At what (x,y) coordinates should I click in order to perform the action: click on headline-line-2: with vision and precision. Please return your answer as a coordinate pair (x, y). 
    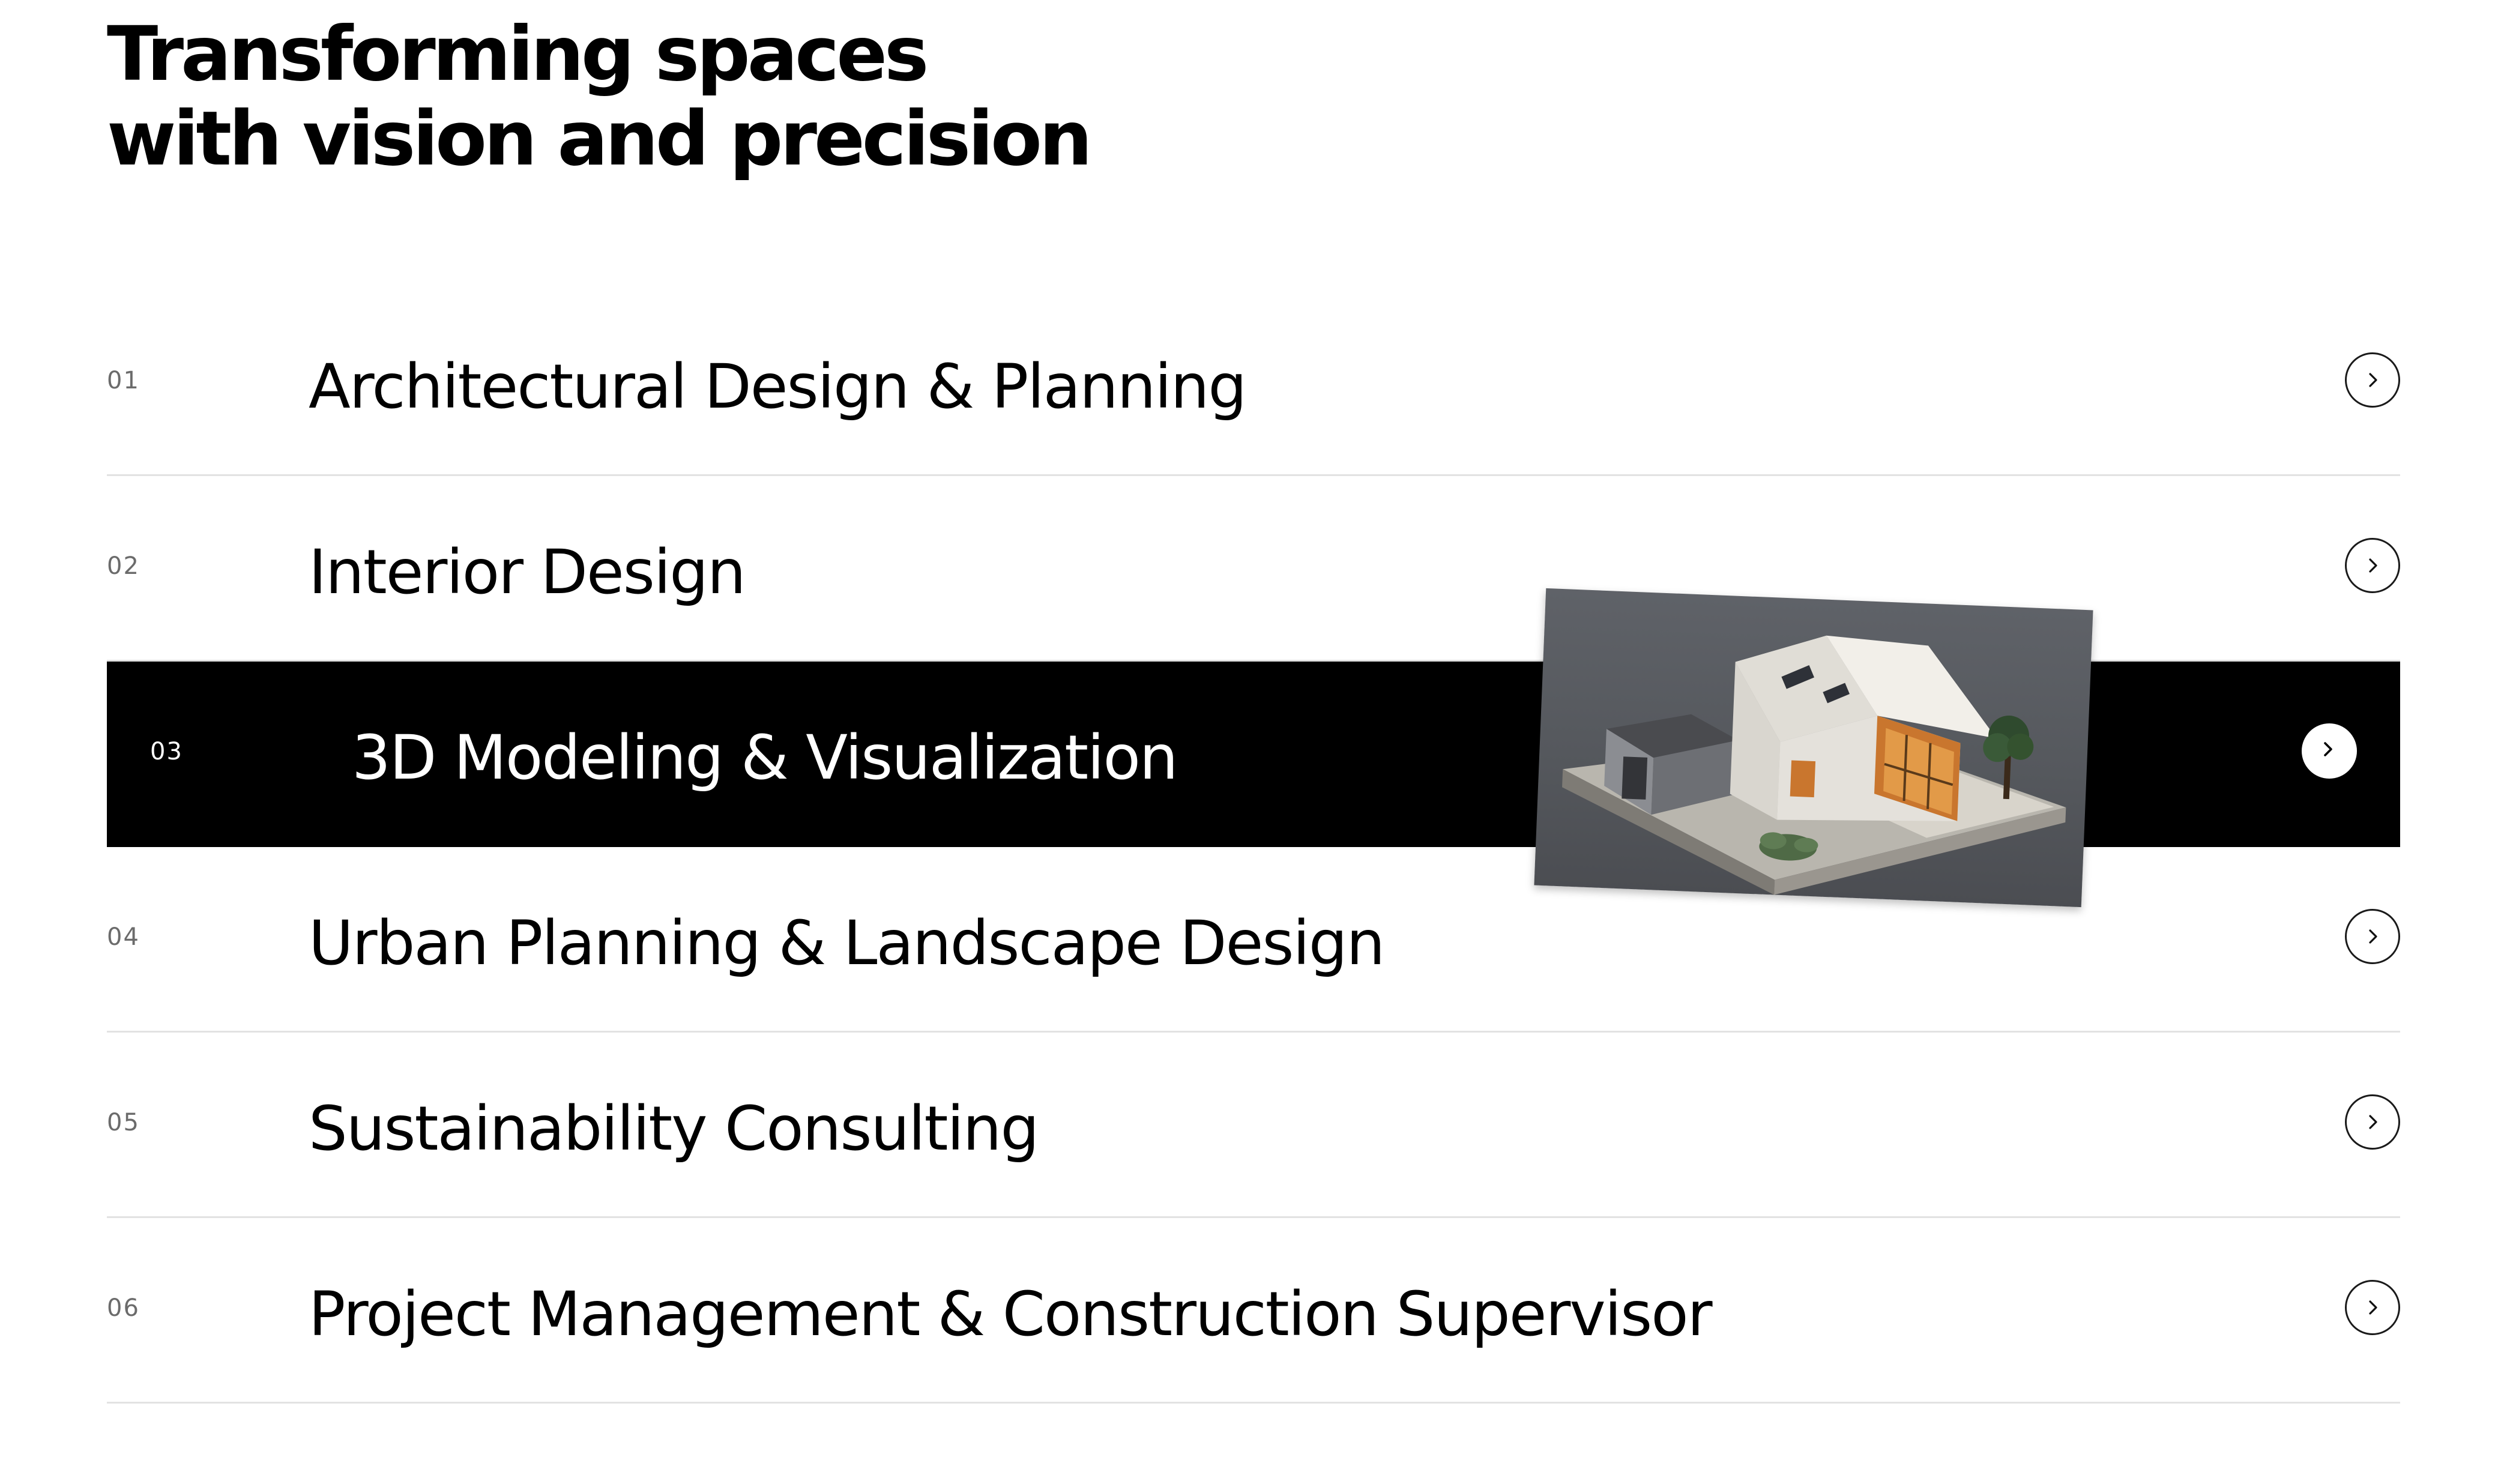
    Looking at the image, I should click on (600, 138).